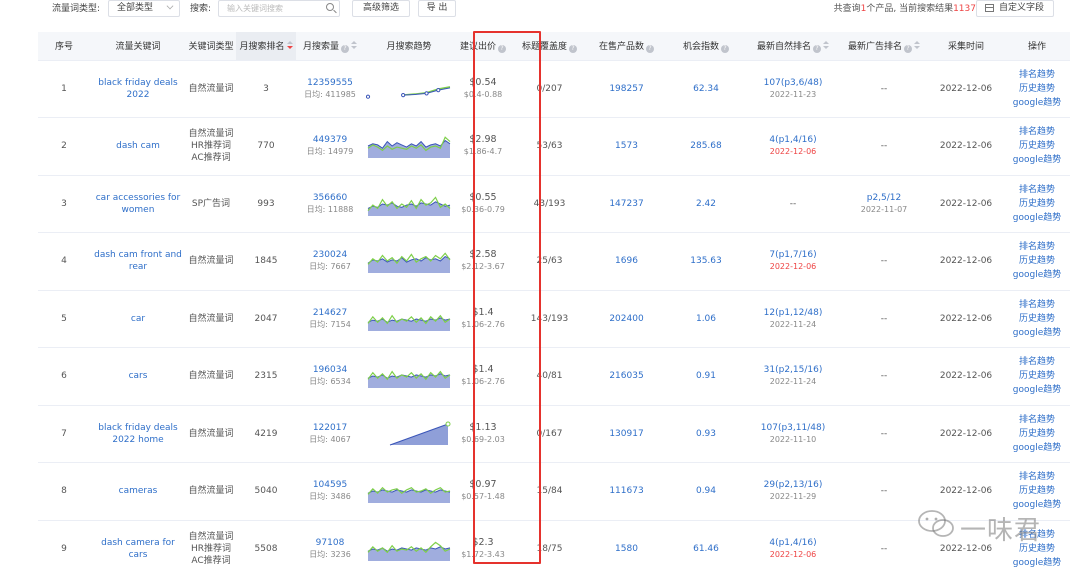  I want to click on search-volume-link: 214627, so click(330, 313).